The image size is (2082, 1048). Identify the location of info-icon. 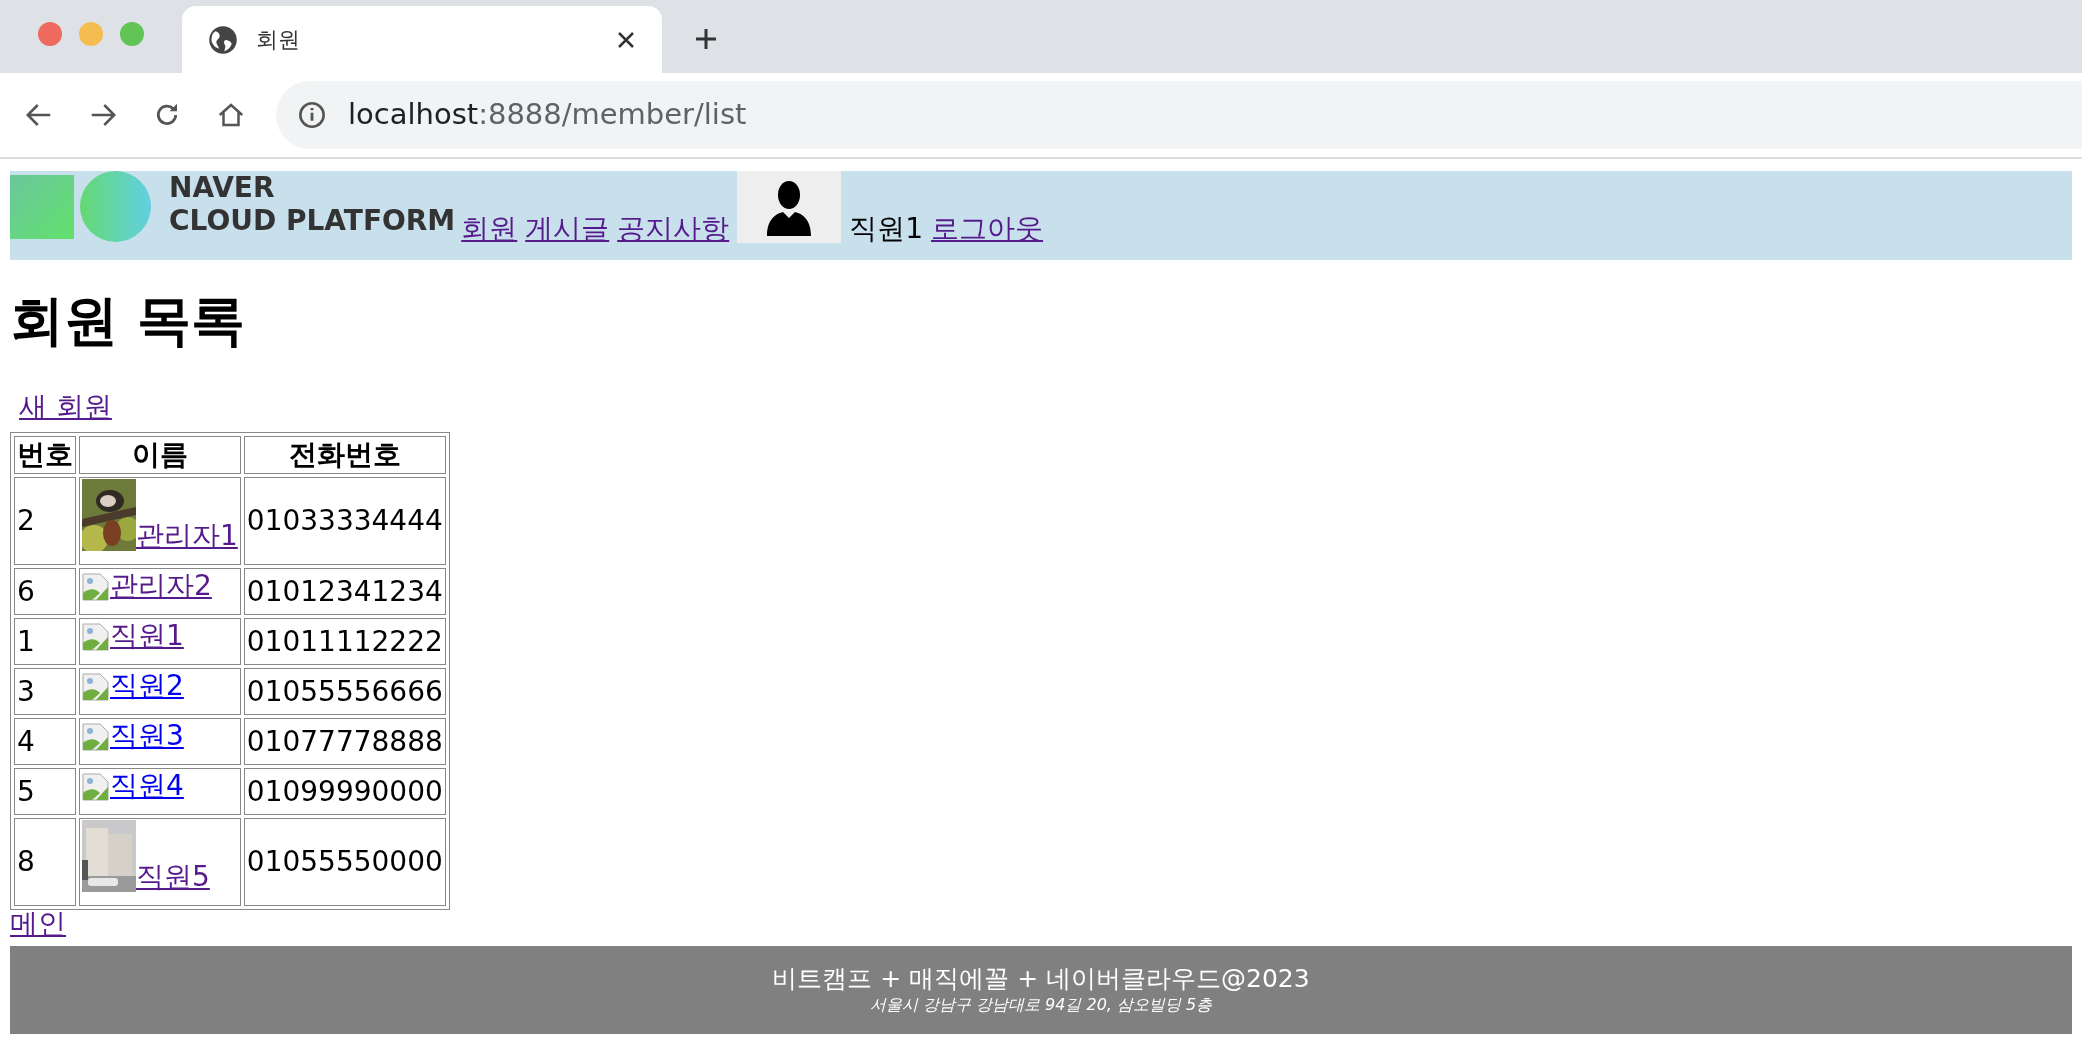
(312, 115).